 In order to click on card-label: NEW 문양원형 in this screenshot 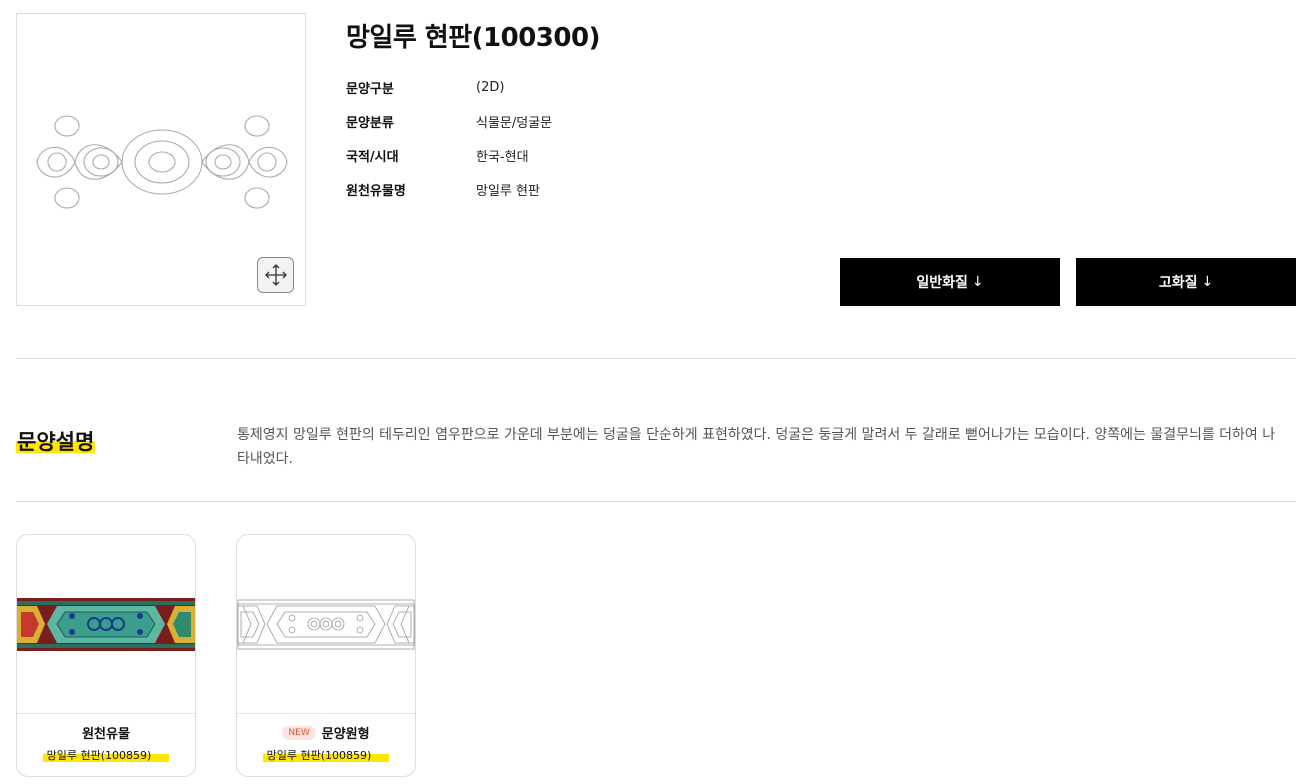, I will do `click(326, 732)`.